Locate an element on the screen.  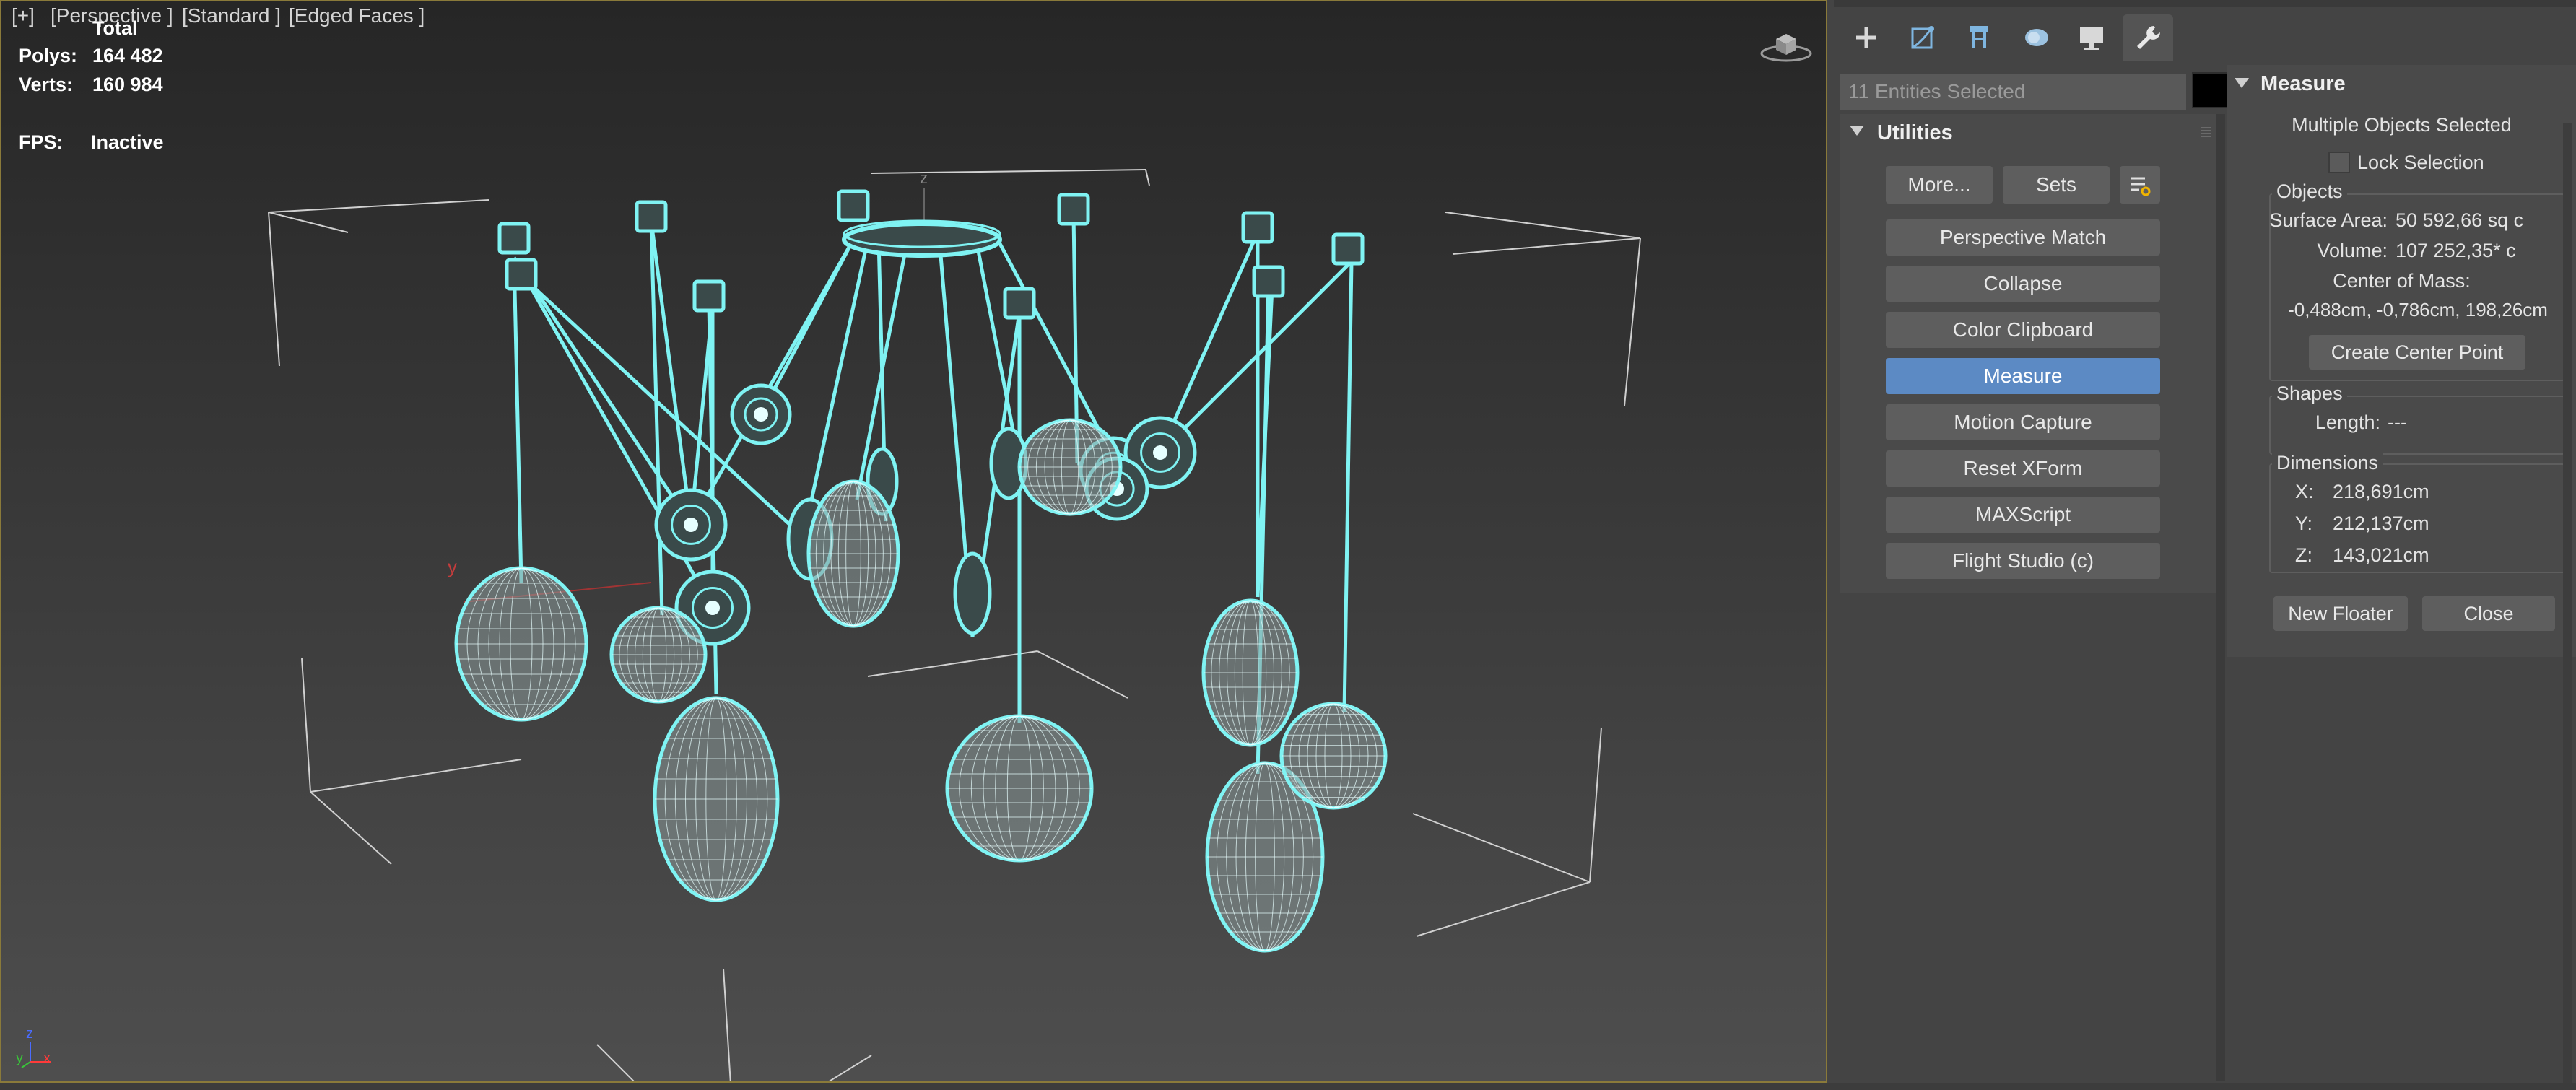
viewport-plus-menu: [+] is located at coordinates (23, 15).